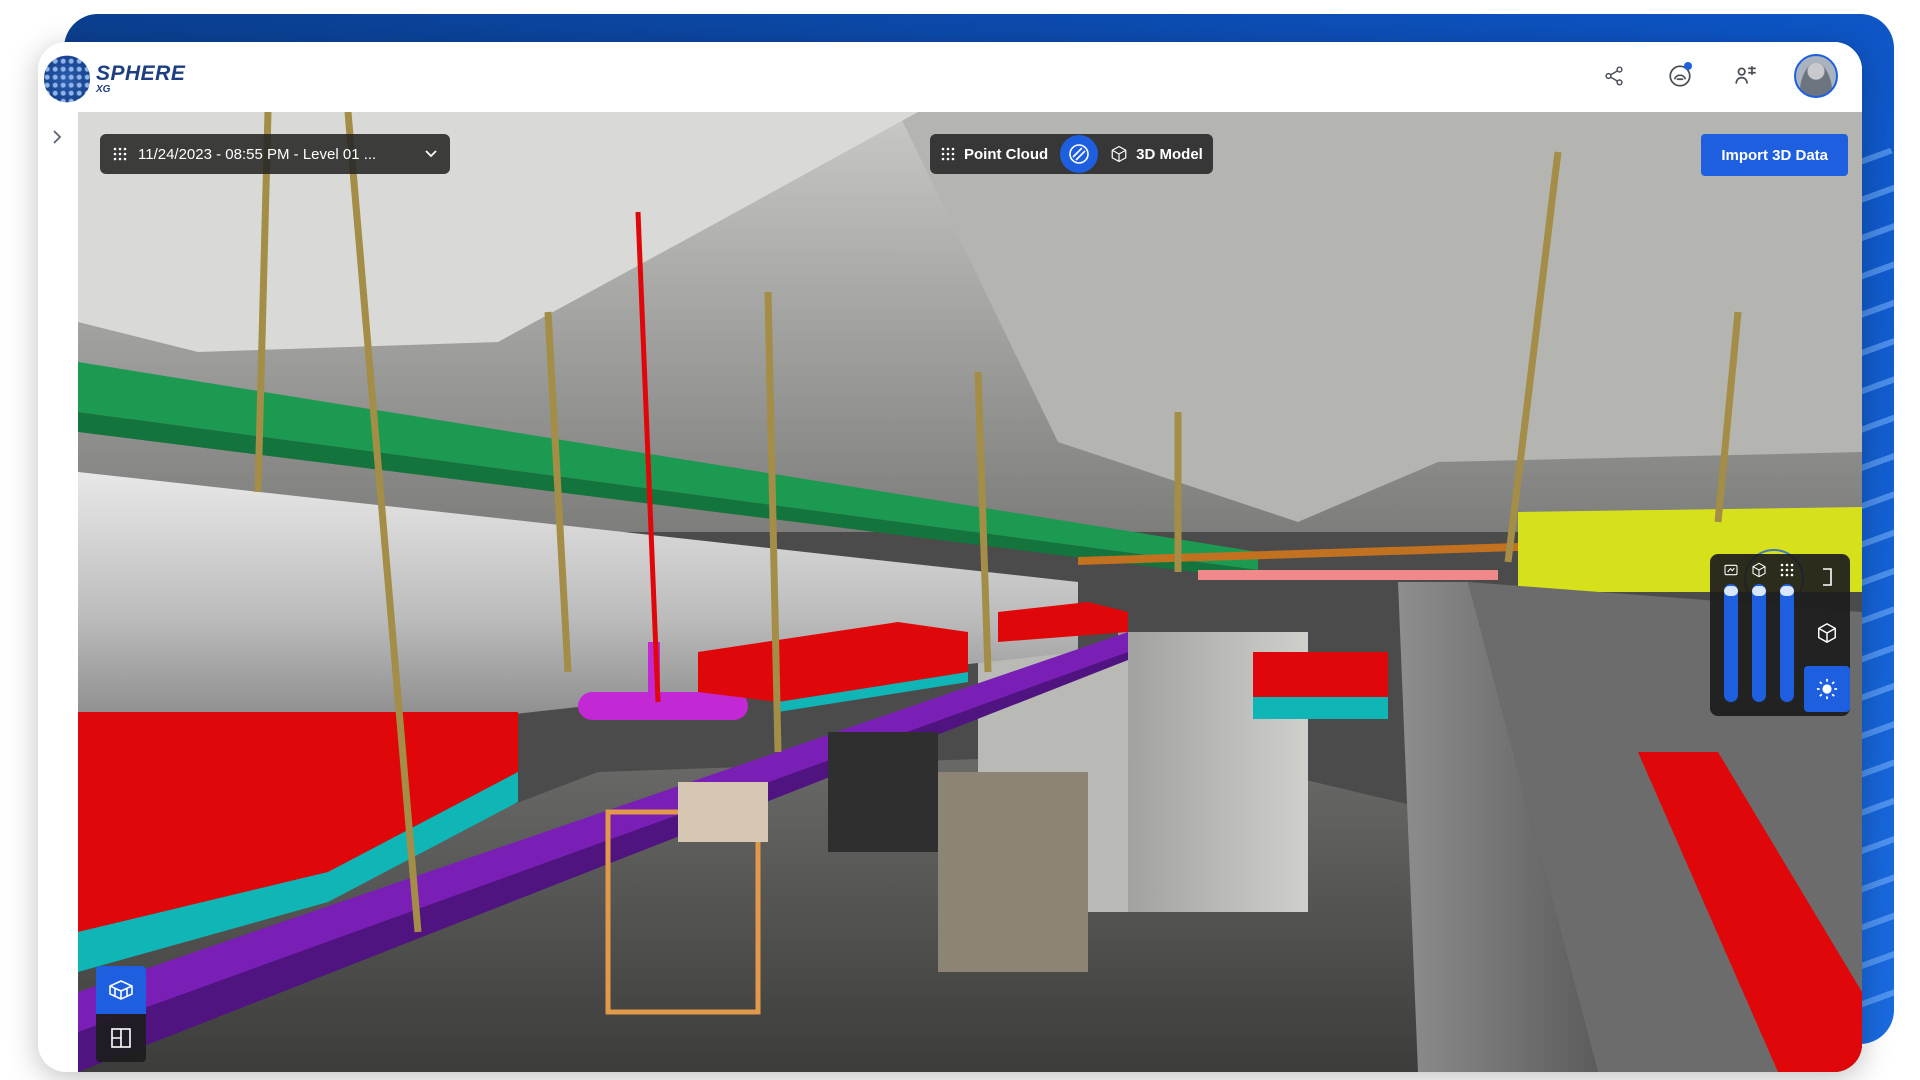 This screenshot has height=1080, width=1920. I want to click on sidebar-expand-button, so click(57, 137).